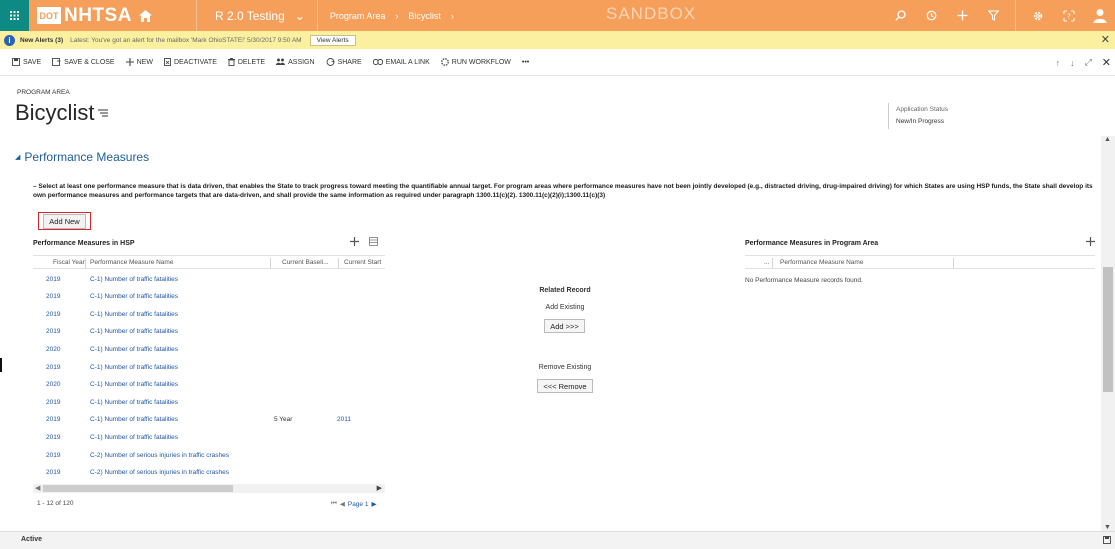 Image resolution: width=1115 pixels, height=549 pixels. Describe the element at coordinates (888, 116) in the screenshot. I see `header-divider` at that location.